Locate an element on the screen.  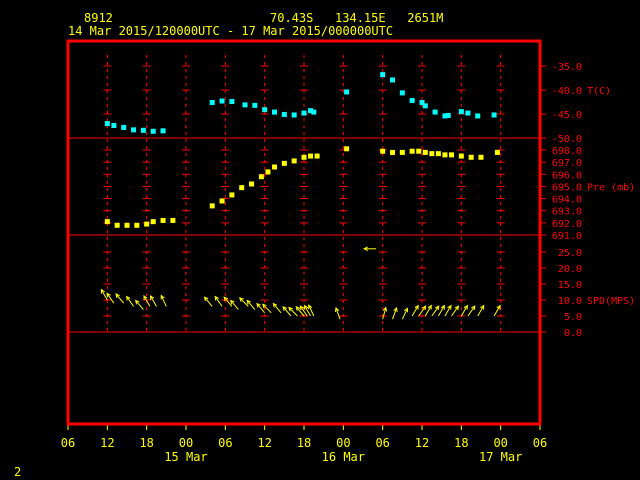
y-tick-label: 20.0 is located at coordinates (570, 269).